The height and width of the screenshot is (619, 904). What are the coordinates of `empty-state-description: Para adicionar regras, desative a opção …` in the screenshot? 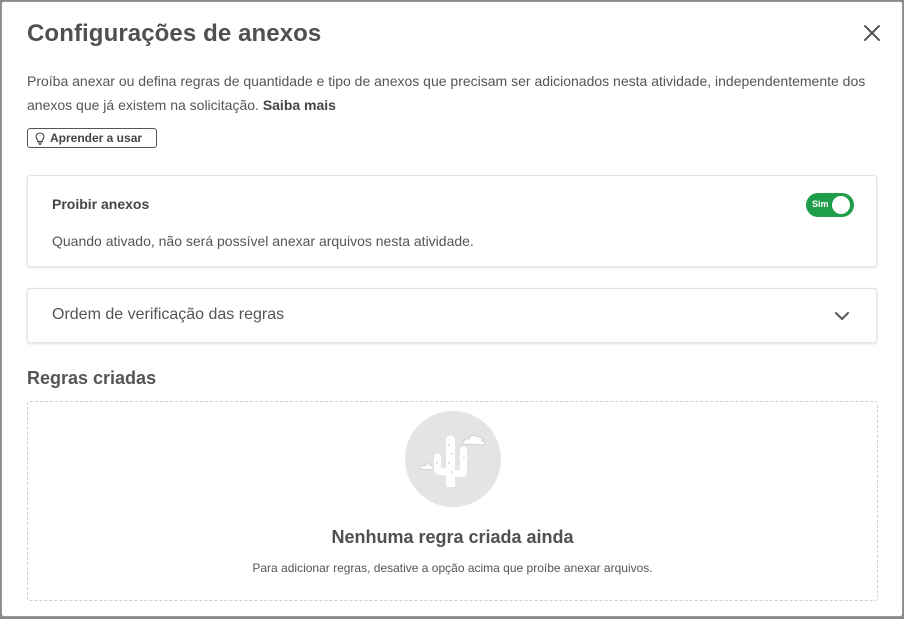 It's located at (452, 568).